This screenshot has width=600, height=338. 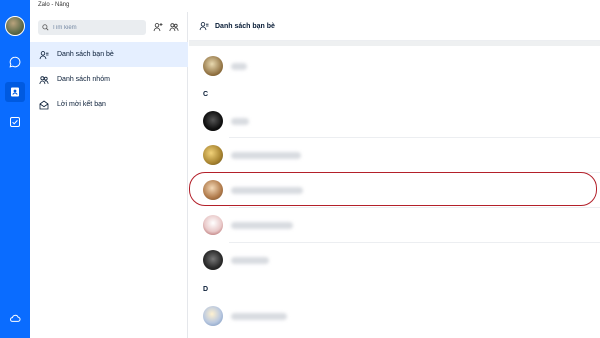 I want to click on search-box, so click(x=92, y=27).